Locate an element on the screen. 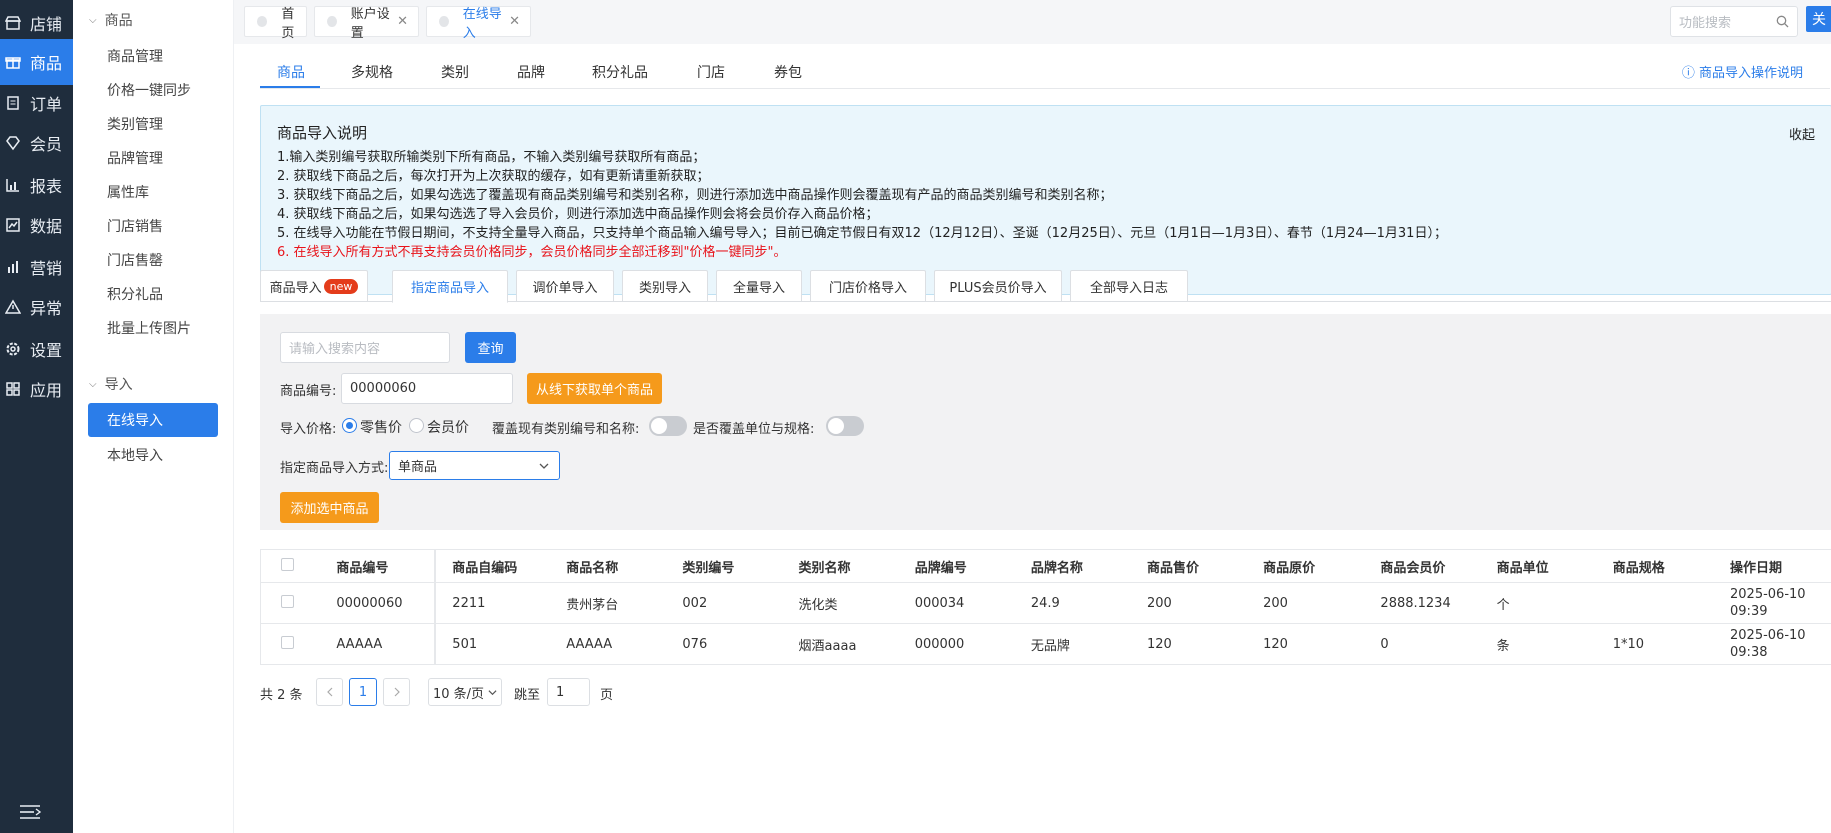 Image resolution: width=1831 pixels, height=833 pixels. col-header: 品牌名称 is located at coordinates (1072, 566).